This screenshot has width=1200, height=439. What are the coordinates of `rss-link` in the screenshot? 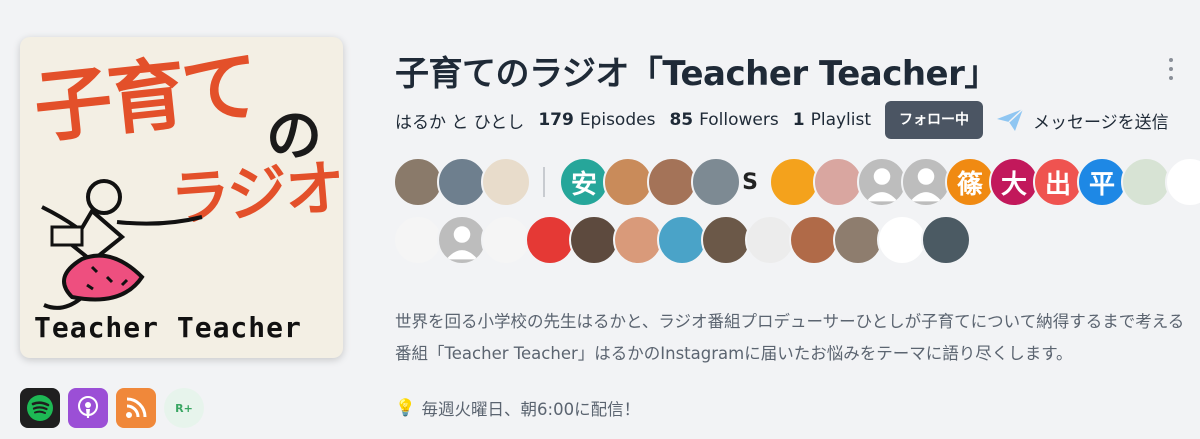 It's located at (136, 408).